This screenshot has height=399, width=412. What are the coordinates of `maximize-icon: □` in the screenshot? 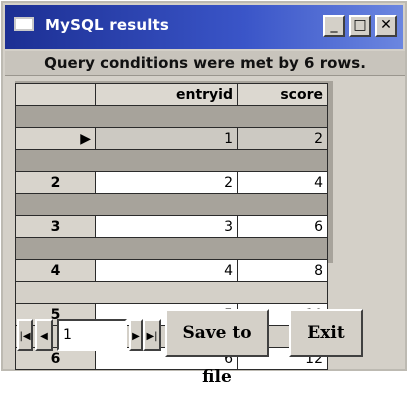 It's located at (360, 25).